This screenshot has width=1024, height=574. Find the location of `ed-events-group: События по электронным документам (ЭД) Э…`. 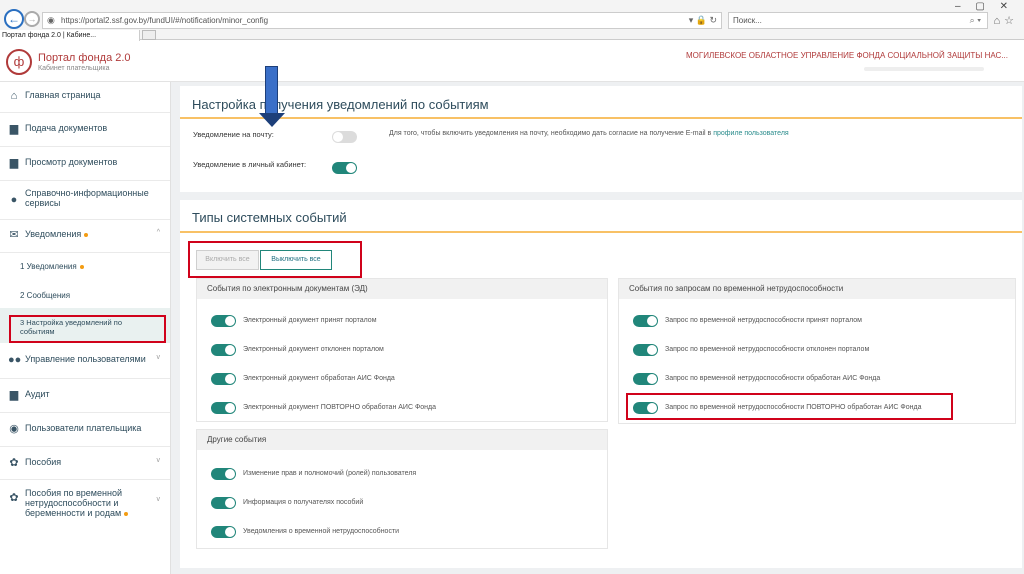

ed-events-group: События по электронным документам (ЭД) Э… is located at coordinates (402, 350).